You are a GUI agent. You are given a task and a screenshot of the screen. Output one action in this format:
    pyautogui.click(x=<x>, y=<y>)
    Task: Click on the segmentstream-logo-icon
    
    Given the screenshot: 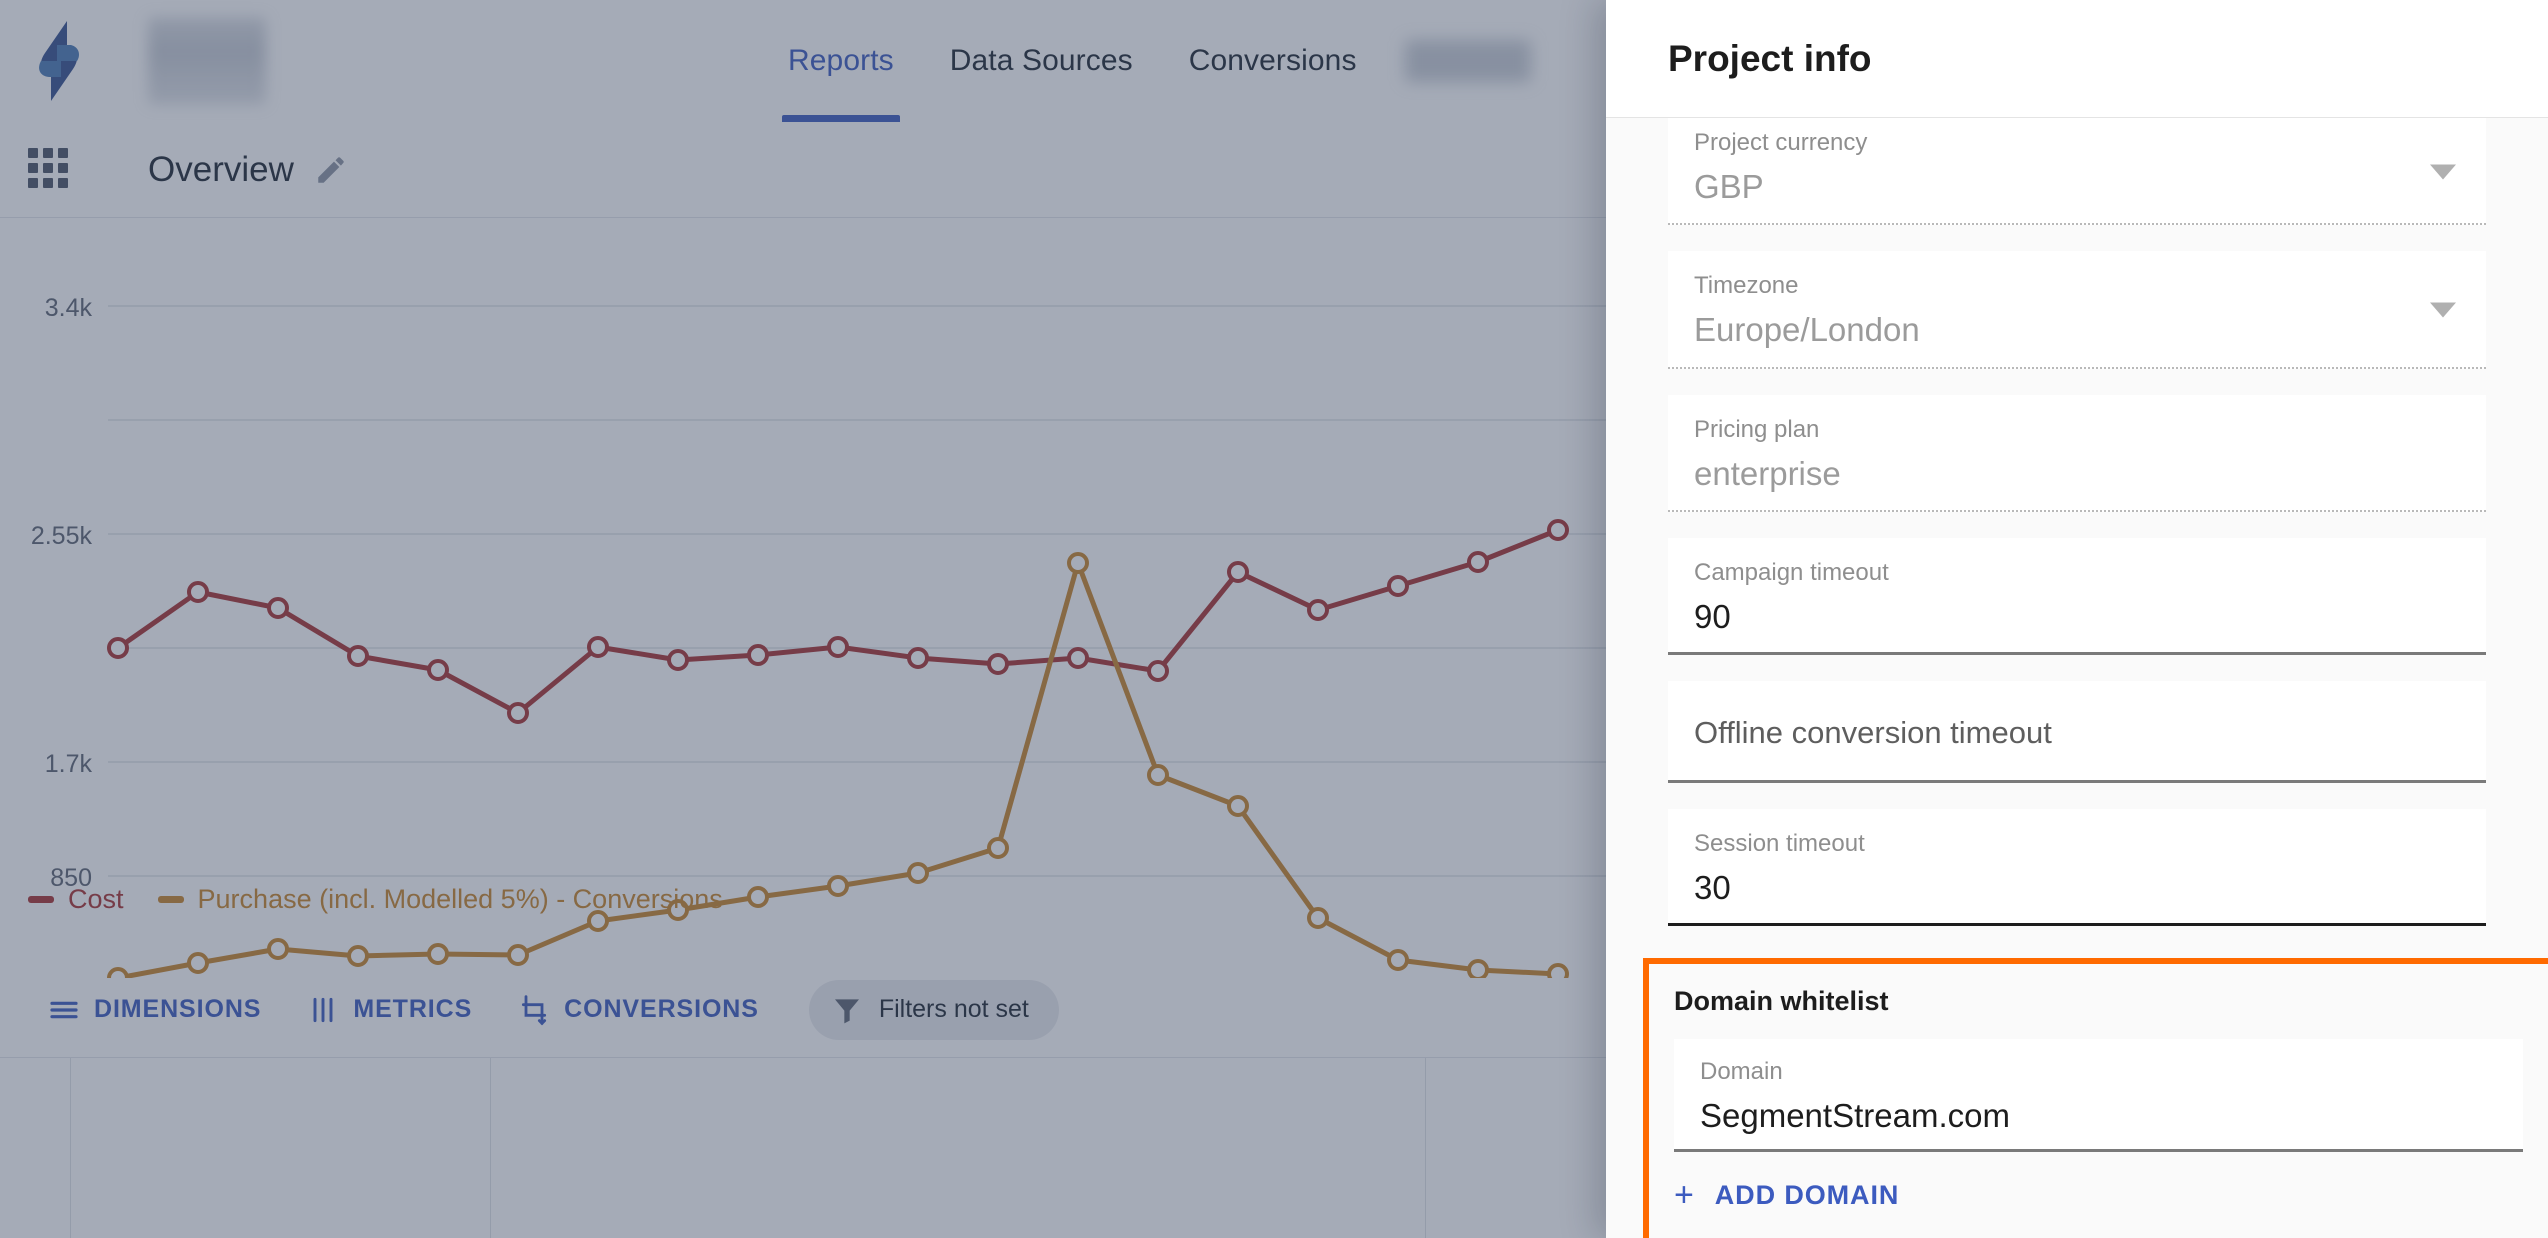 What is the action you would take?
    pyautogui.click(x=59, y=61)
    